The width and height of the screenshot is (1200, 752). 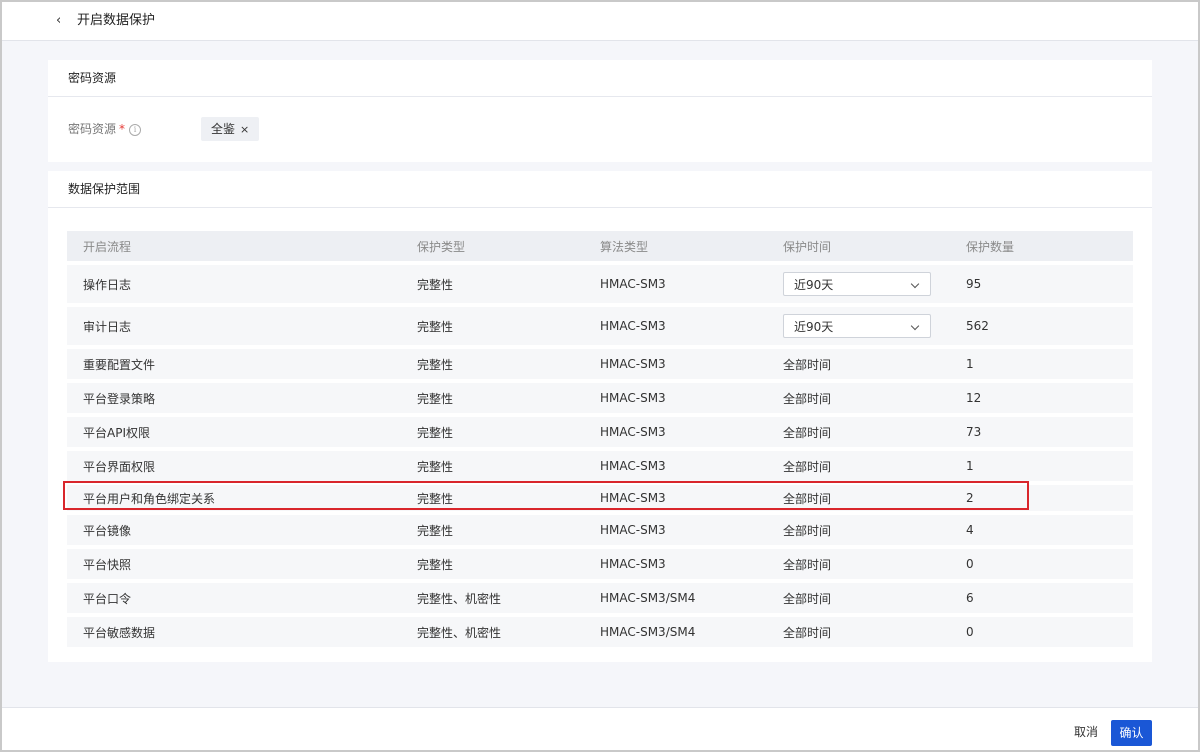 What do you see at coordinates (107, 326) in the screenshot?
I see `cell-process: 审计日志` at bounding box center [107, 326].